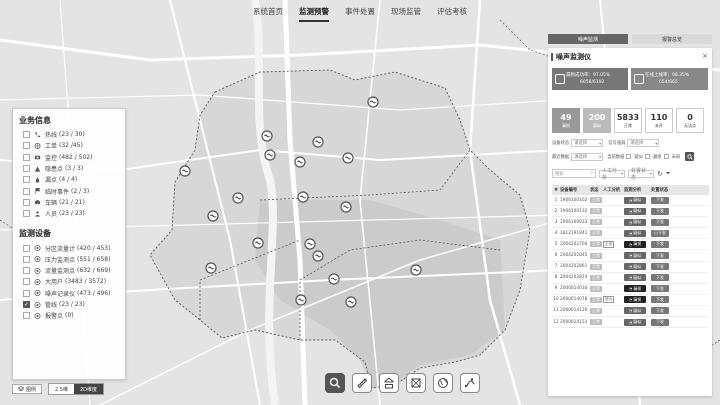 The image size is (720, 405). Describe the element at coordinates (27, 389) in the screenshot. I see `legend-button: 图例` at that location.